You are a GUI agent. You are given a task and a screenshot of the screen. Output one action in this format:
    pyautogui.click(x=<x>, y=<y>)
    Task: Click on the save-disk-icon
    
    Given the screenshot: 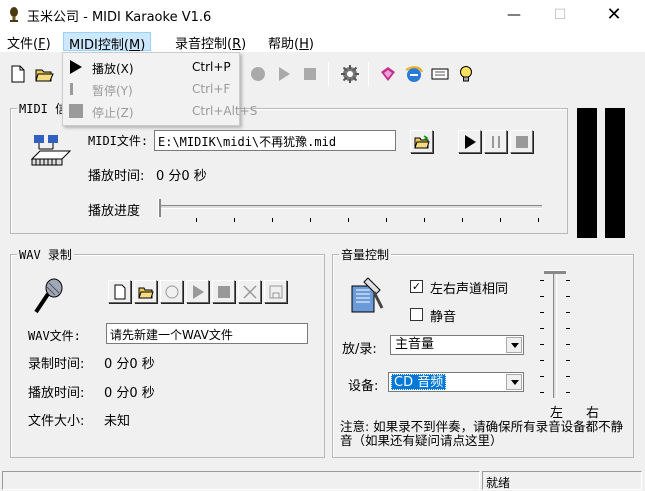 What is the action you would take?
    pyautogui.click(x=276, y=292)
    